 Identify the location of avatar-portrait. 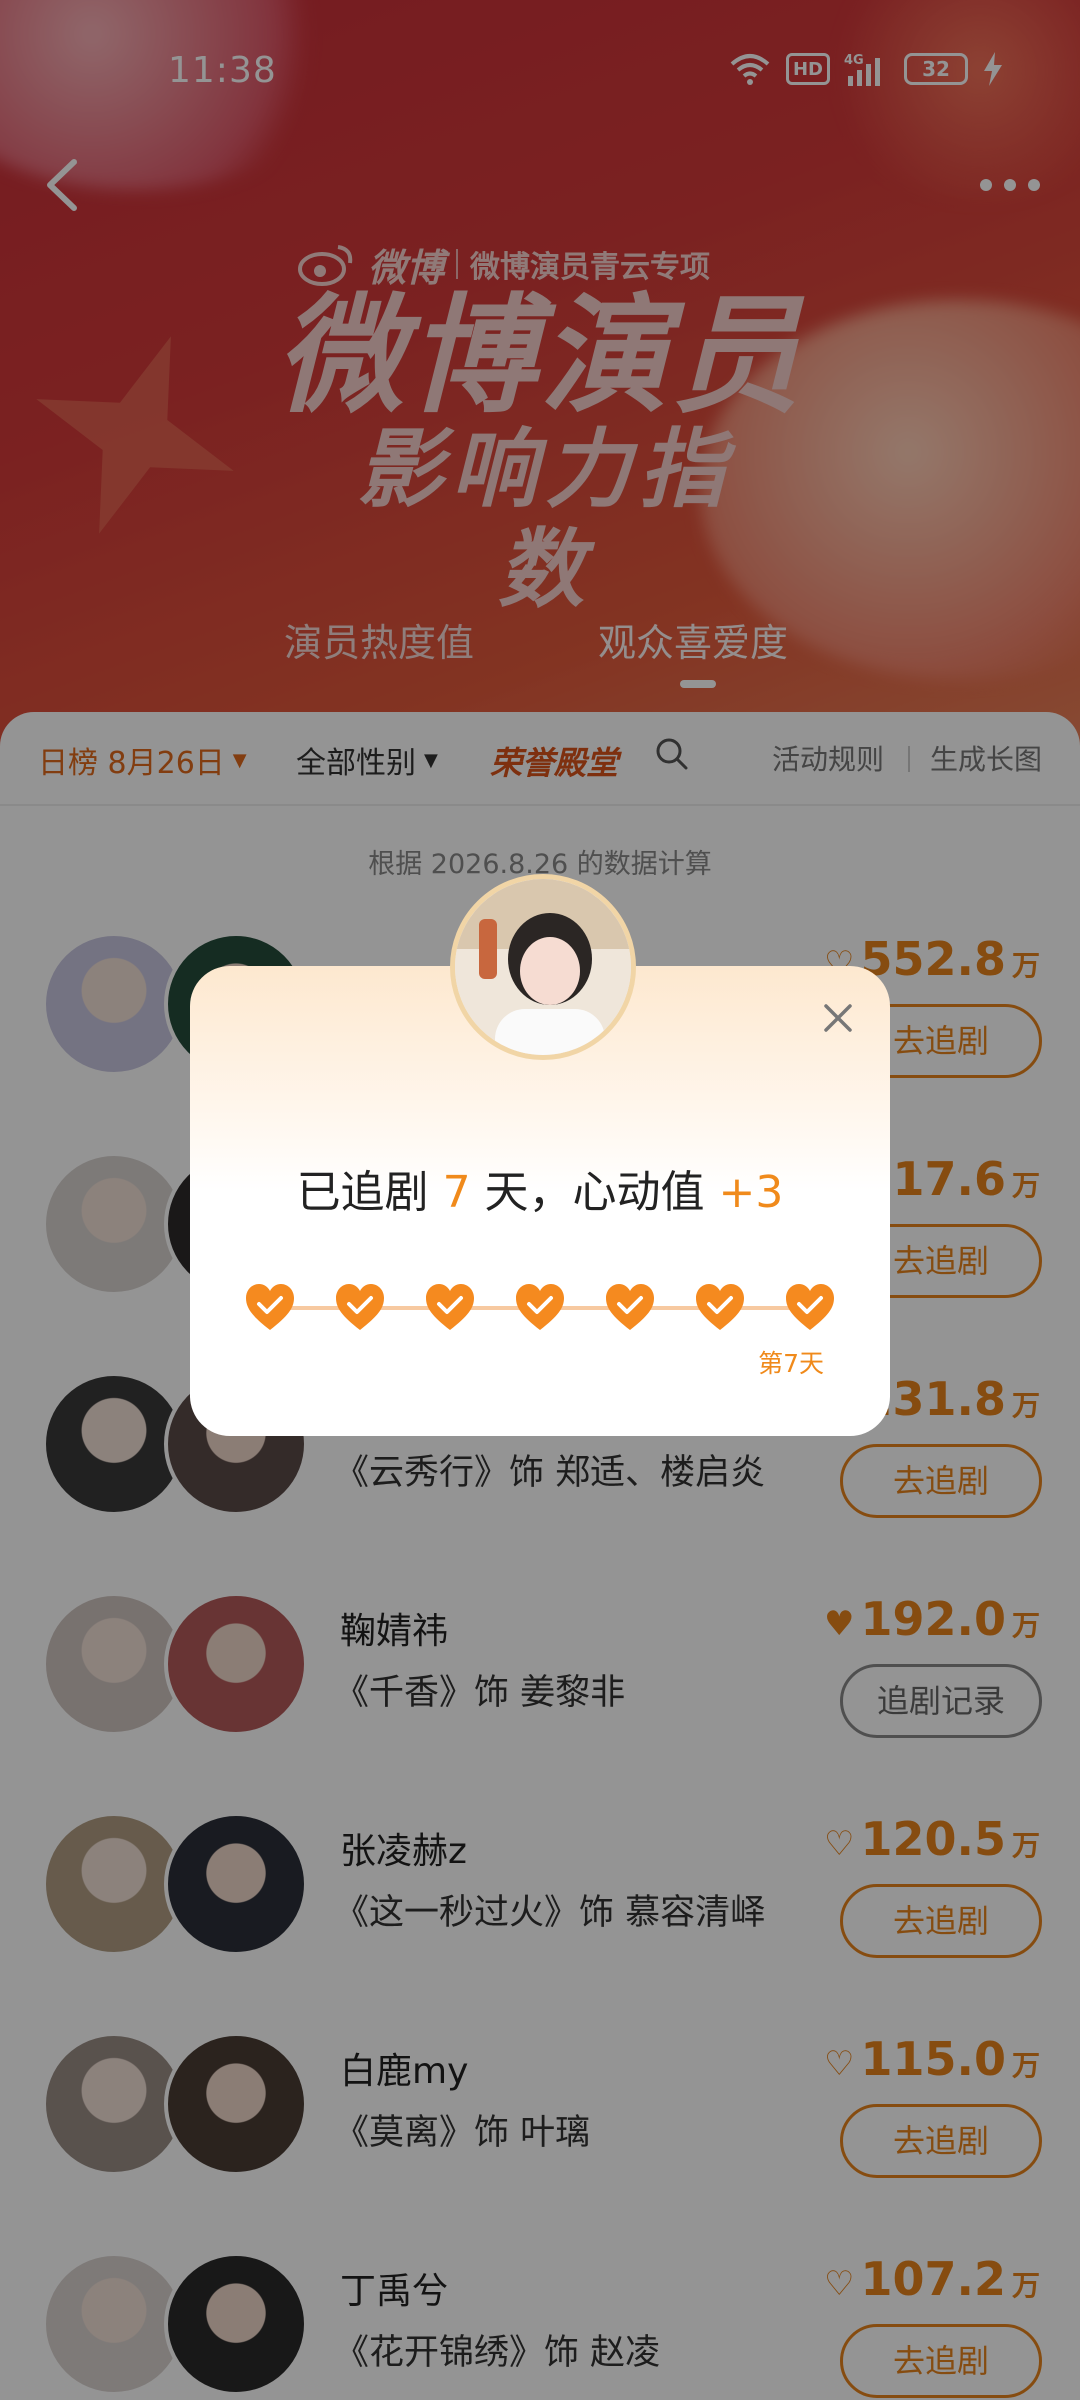
(543, 967).